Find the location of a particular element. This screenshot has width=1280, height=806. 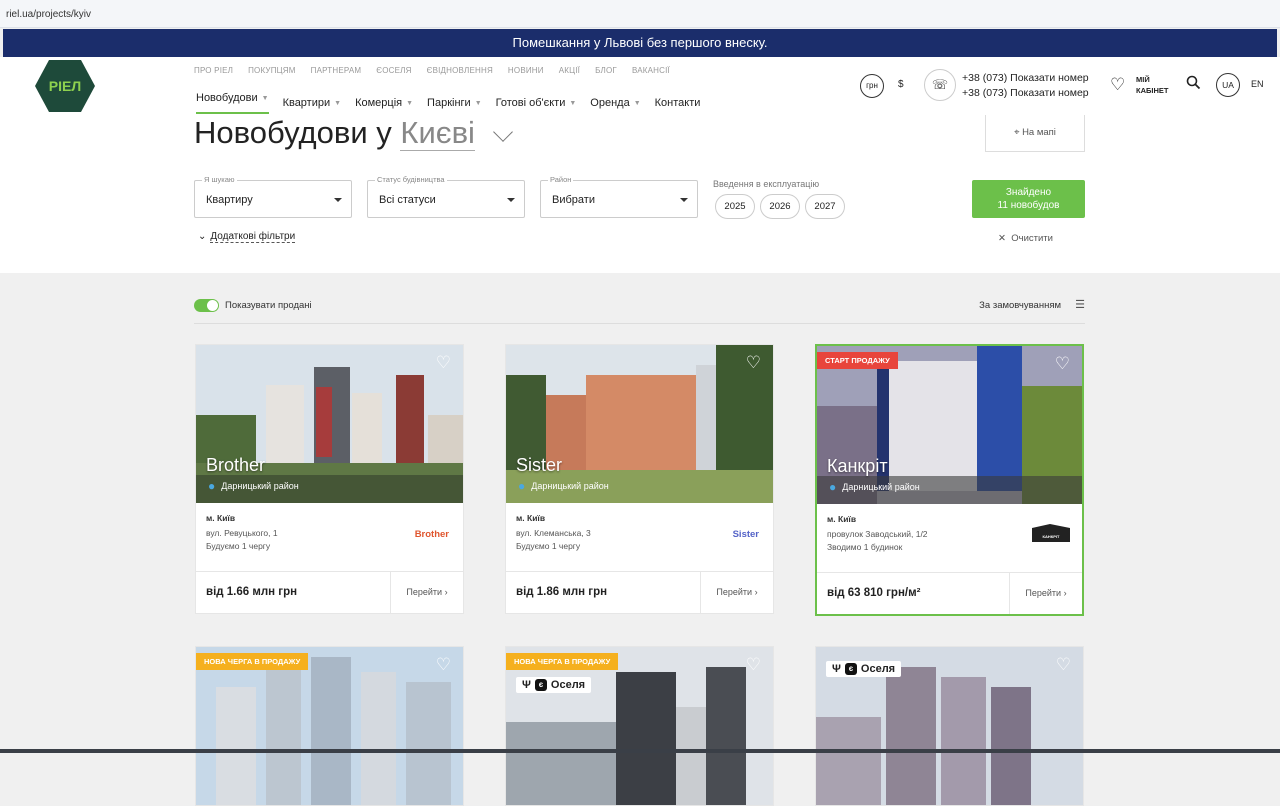

year-2026-chip: 2026 is located at coordinates (780, 206).